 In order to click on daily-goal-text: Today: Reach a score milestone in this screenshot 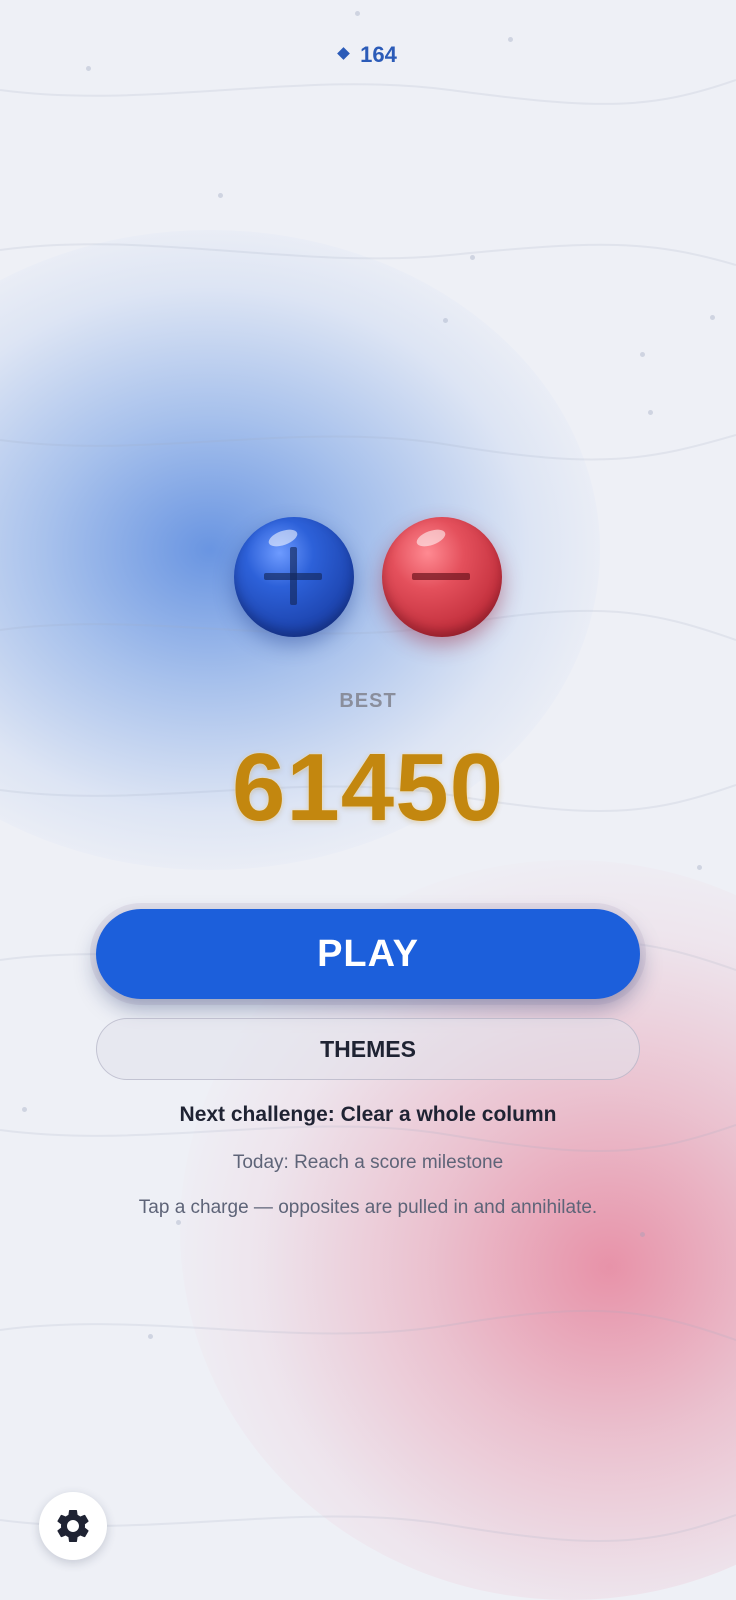, I will do `click(368, 1162)`.